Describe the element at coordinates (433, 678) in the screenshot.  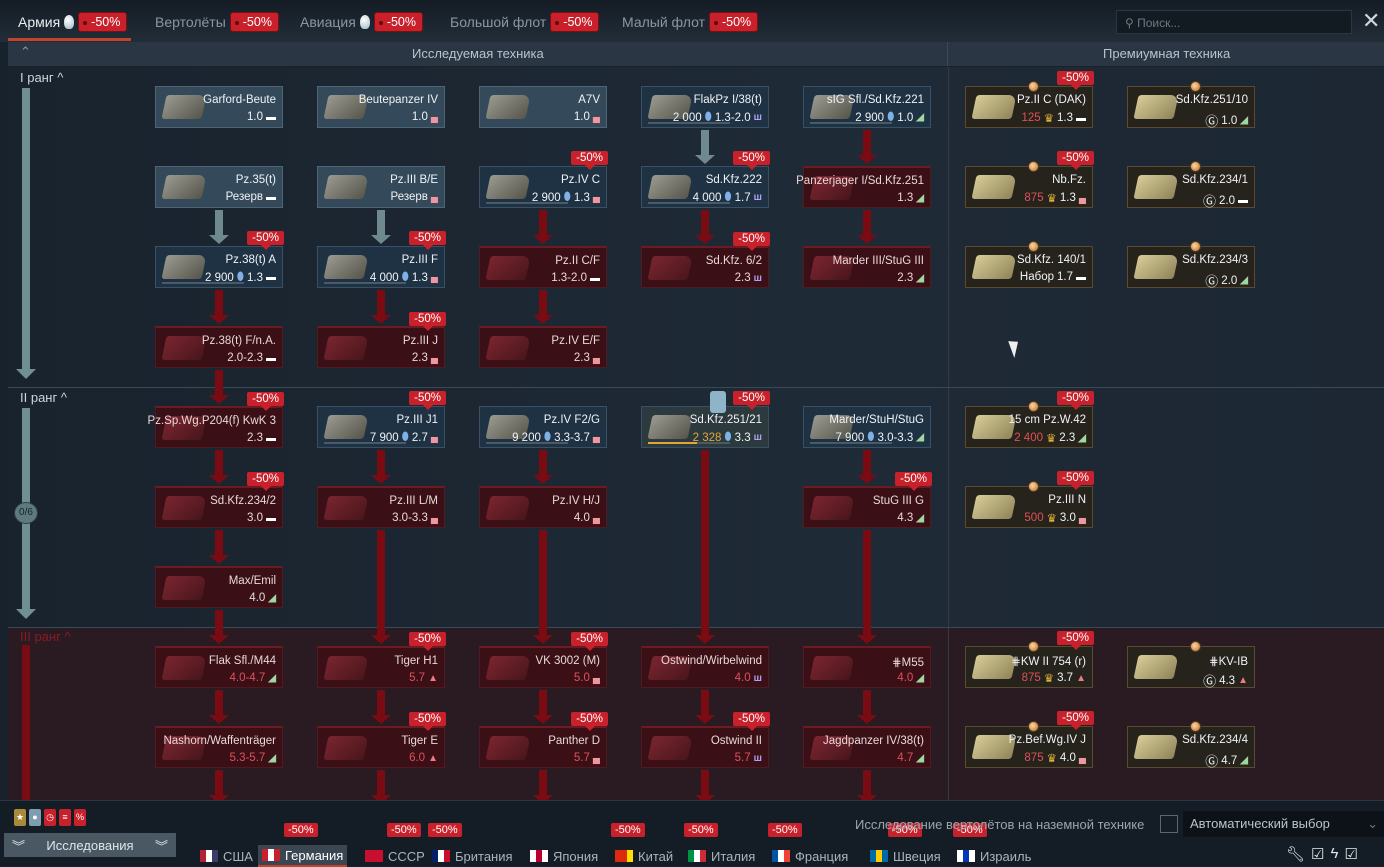
I see `heavy-class-icon: ▲` at that location.